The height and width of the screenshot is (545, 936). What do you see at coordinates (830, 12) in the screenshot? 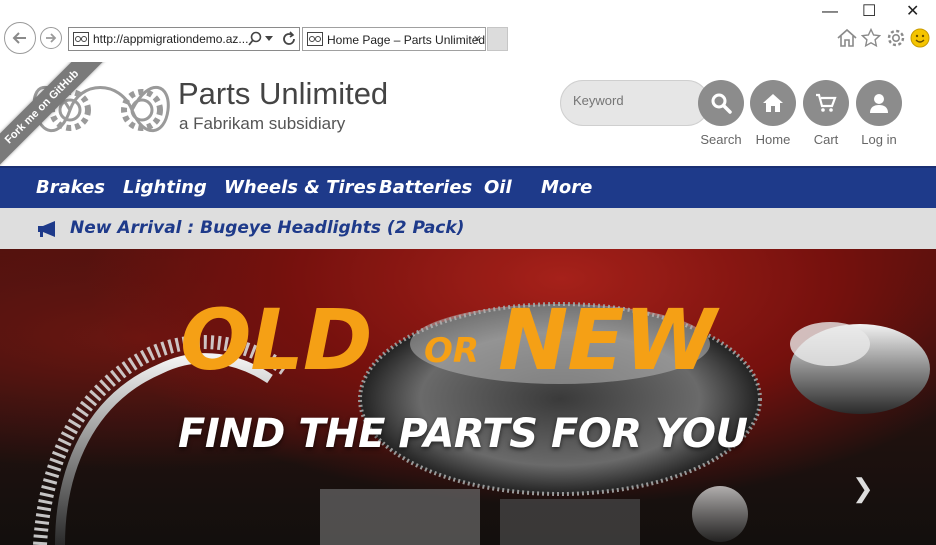
I see `minimize-button: —` at bounding box center [830, 12].